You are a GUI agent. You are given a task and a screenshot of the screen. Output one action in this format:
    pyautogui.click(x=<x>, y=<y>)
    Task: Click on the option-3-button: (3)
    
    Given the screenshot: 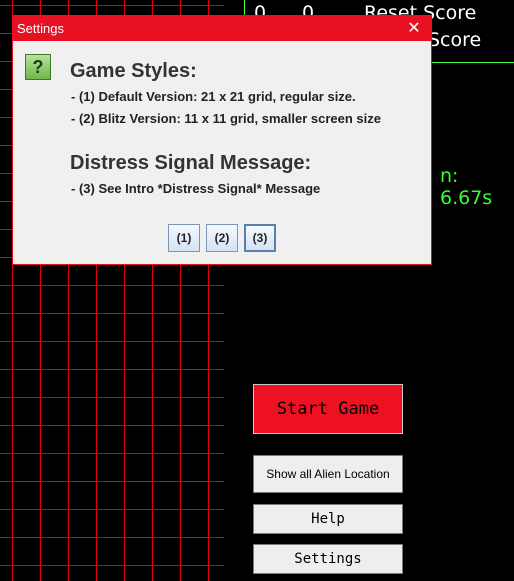 What is the action you would take?
    pyautogui.click(x=260, y=238)
    